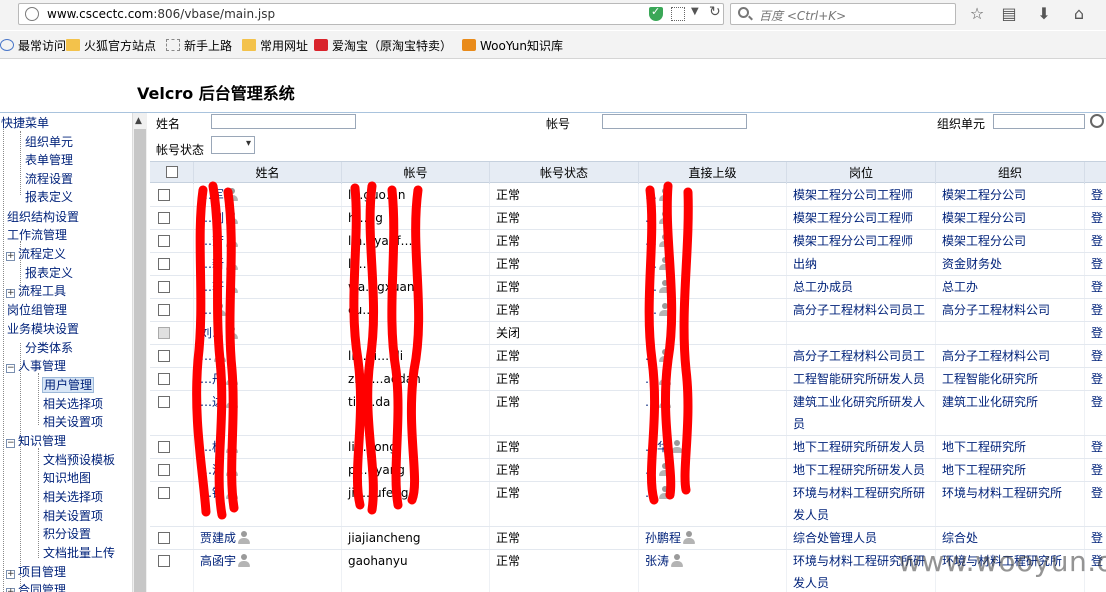 The height and width of the screenshot is (592, 1106). I want to click on bookmark-most-visited: 最常访问, so click(33, 45).